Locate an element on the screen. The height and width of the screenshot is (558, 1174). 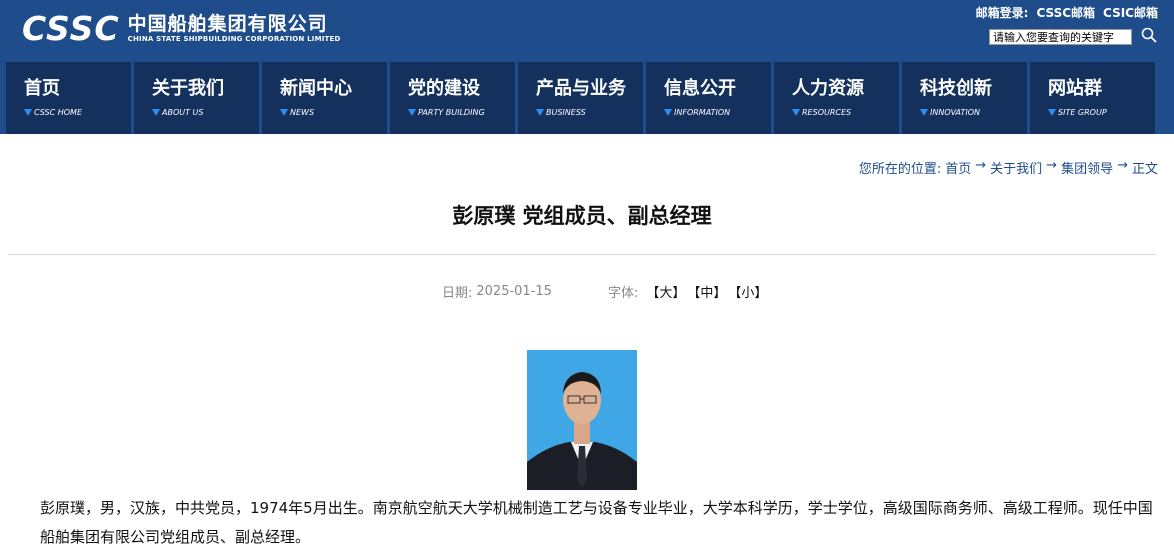
nav-sublabel: RESOURCES is located at coordinates (827, 112).